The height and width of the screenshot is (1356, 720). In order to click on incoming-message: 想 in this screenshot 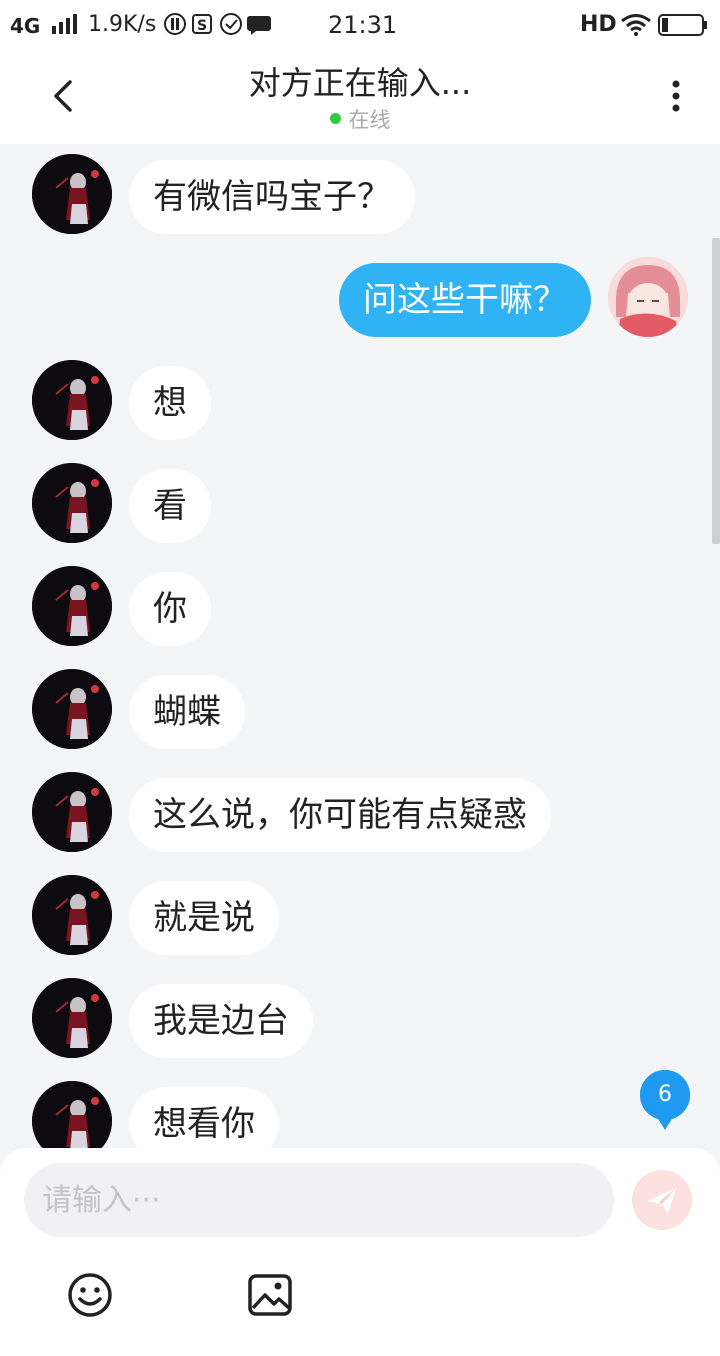, I will do `click(170, 403)`.